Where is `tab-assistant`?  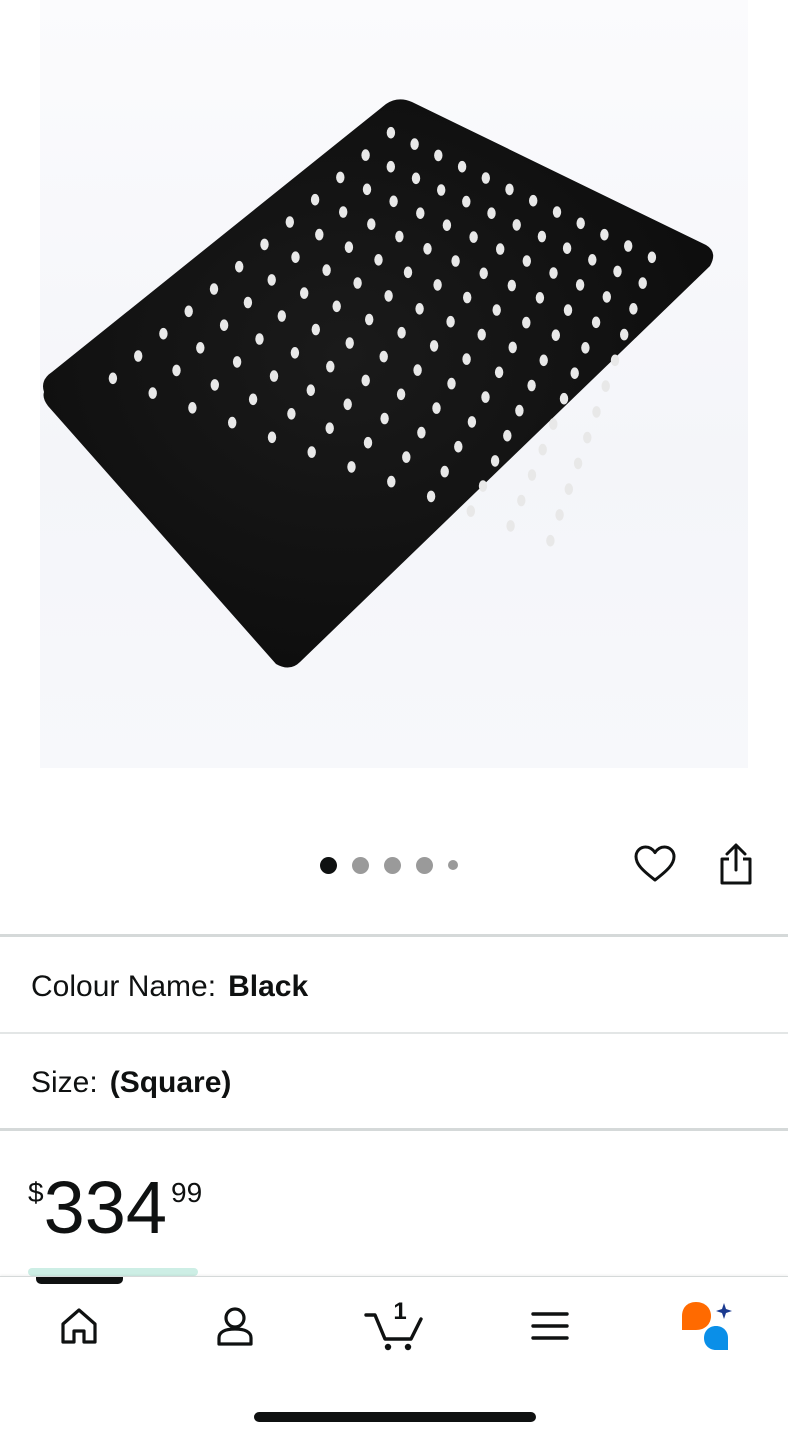 tab-assistant is located at coordinates (706, 1326).